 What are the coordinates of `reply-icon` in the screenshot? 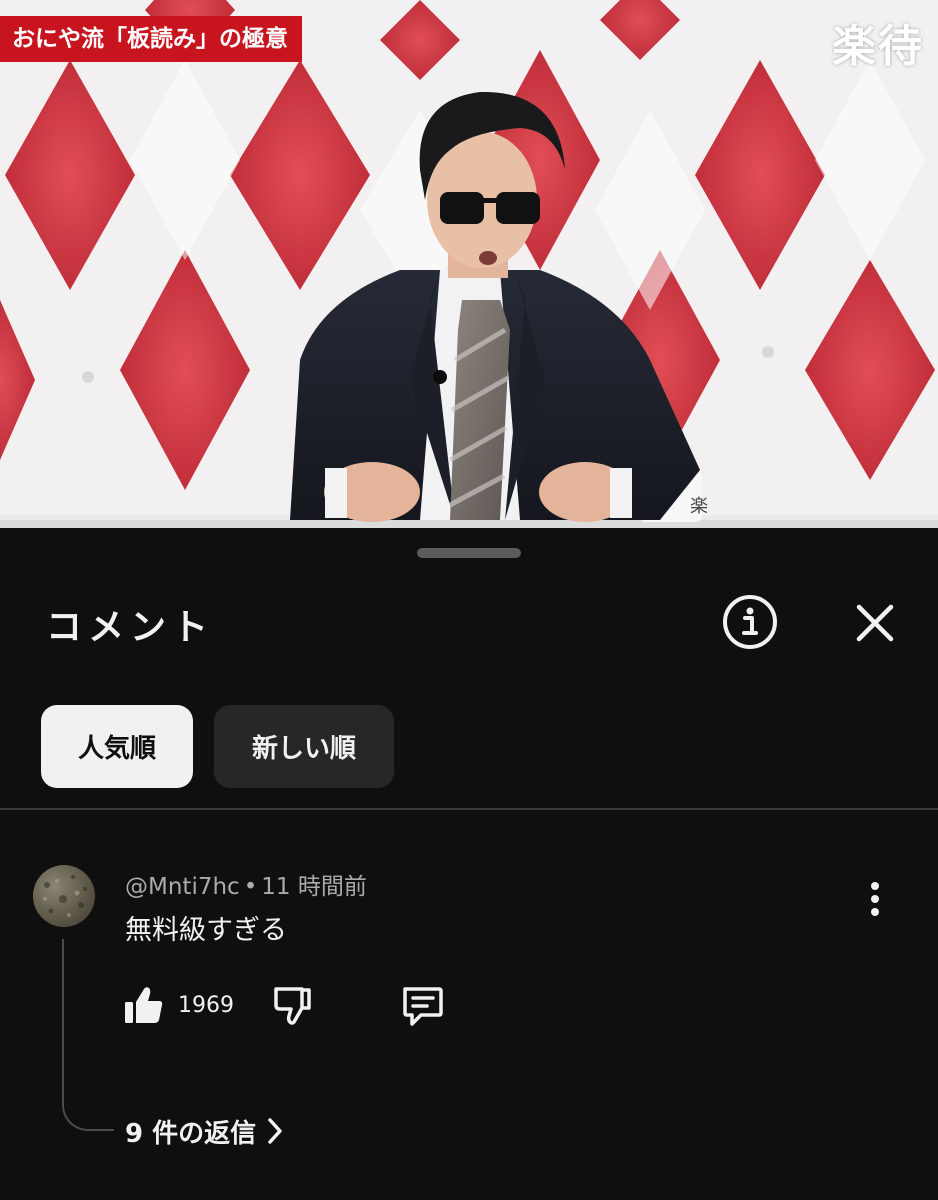 It's located at (423, 1006).